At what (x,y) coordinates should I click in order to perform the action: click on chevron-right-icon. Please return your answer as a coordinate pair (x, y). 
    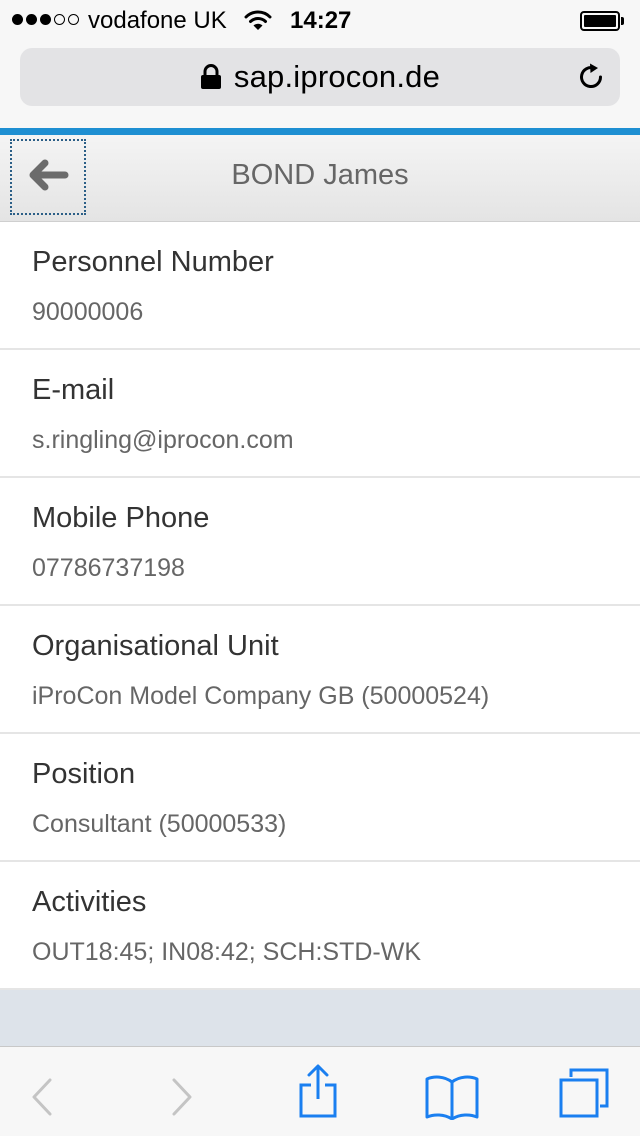
    Looking at the image, I should click on (182, 1097).